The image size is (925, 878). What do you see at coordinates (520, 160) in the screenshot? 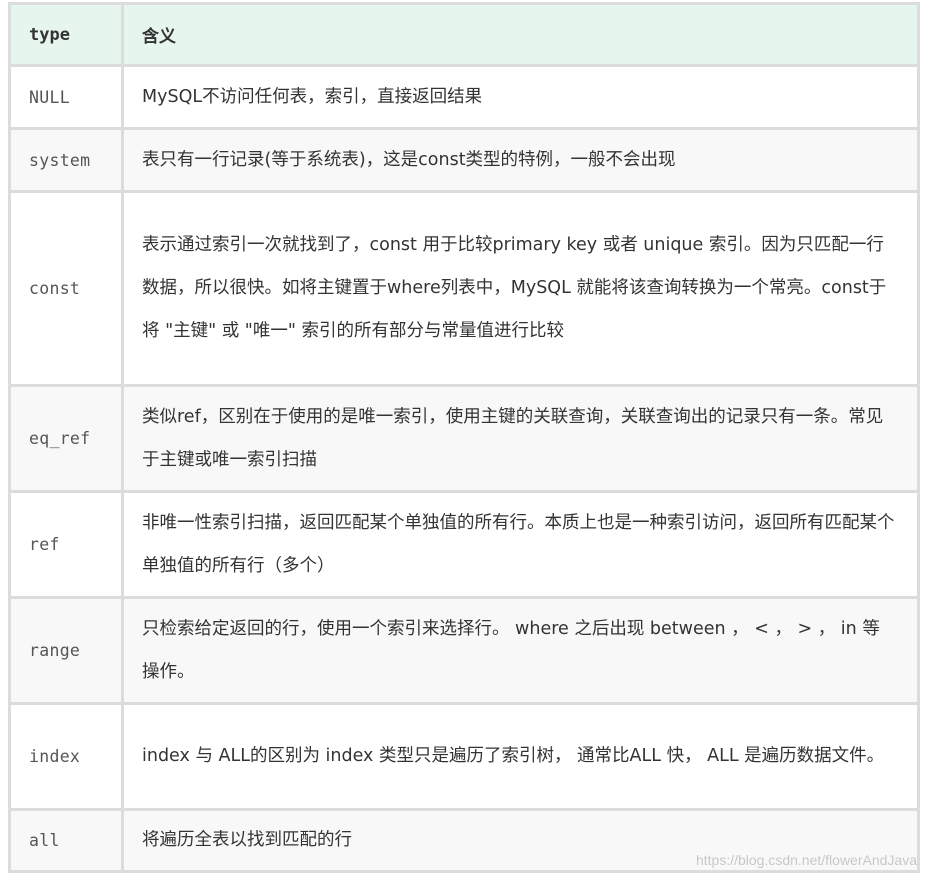
I see `meaning-cell: 表只有一行记录(等于系统表)，这是const类型的特例，一般不会出现` at bounding box center [520, 160].